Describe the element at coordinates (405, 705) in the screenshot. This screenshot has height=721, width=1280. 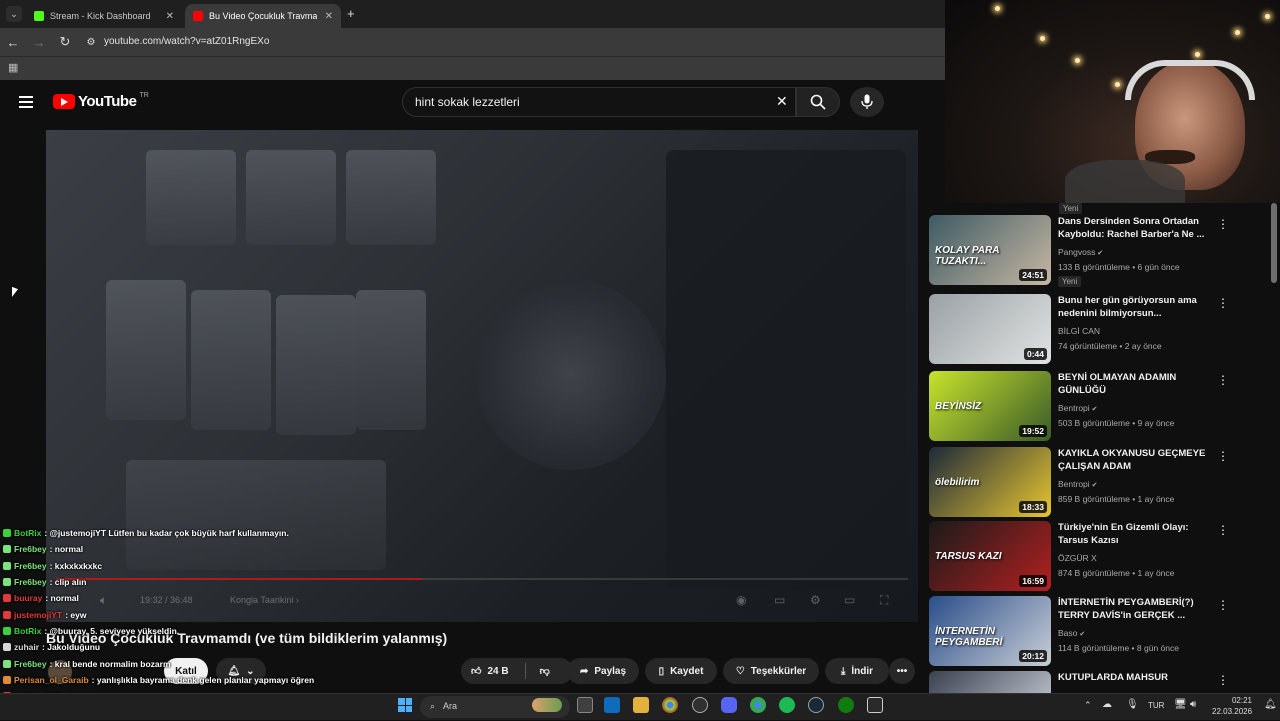
I see `start-button` at that location.